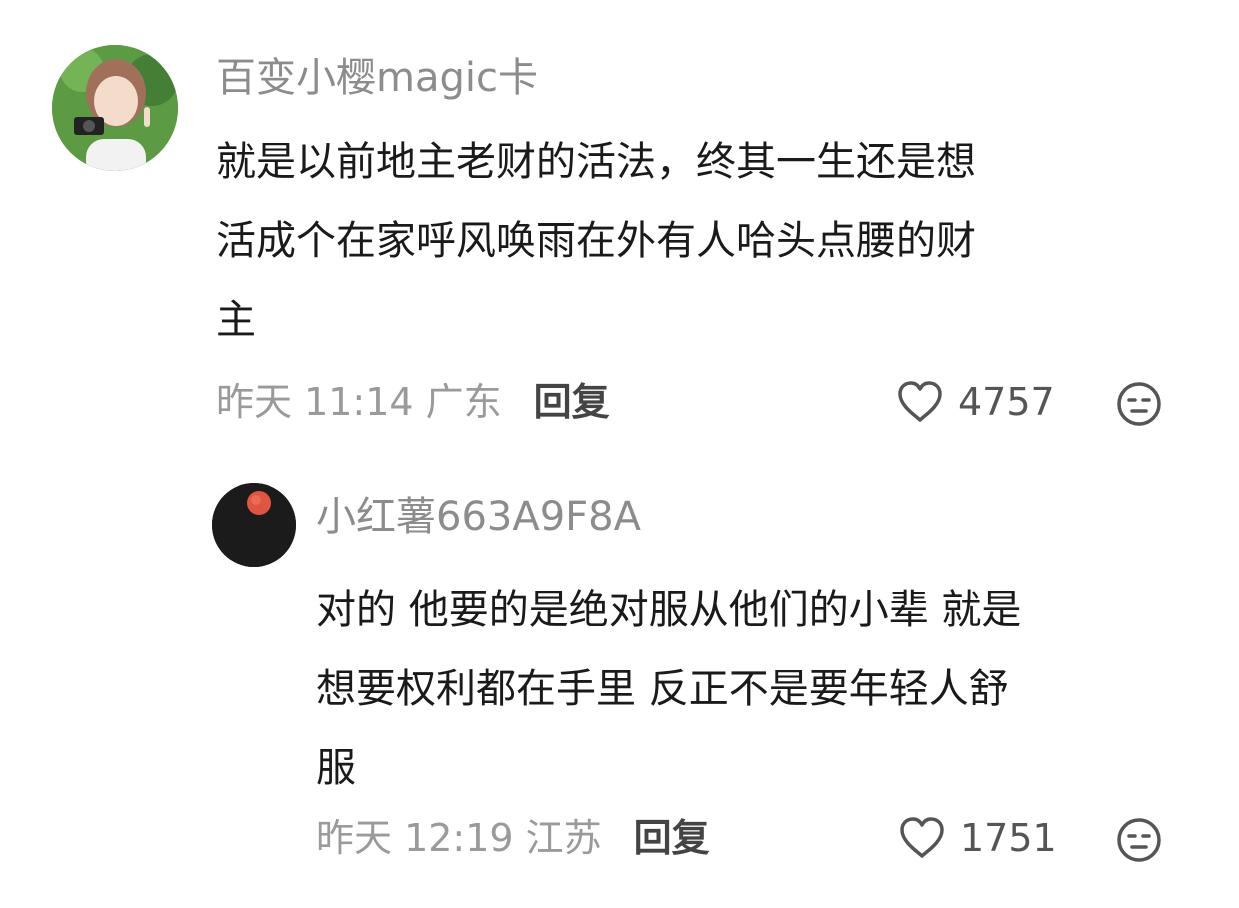 The height and width of the screenshot is (908, 1239). I want to click on user-avatar-photo-icon, so click(115, 108).